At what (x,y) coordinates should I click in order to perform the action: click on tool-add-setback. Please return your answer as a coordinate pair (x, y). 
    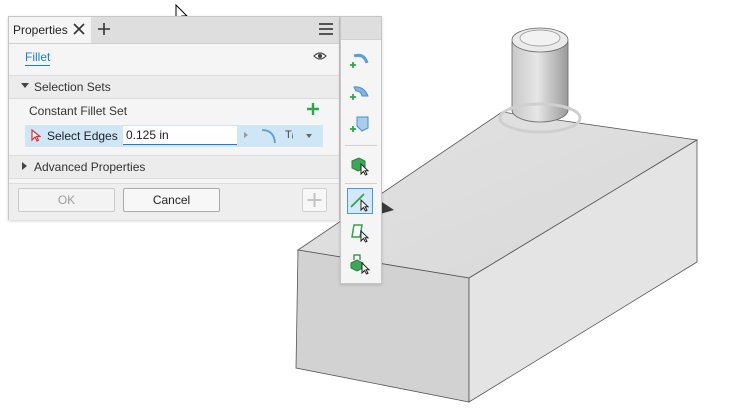
    Looking at the image, I should click on (360, 124).